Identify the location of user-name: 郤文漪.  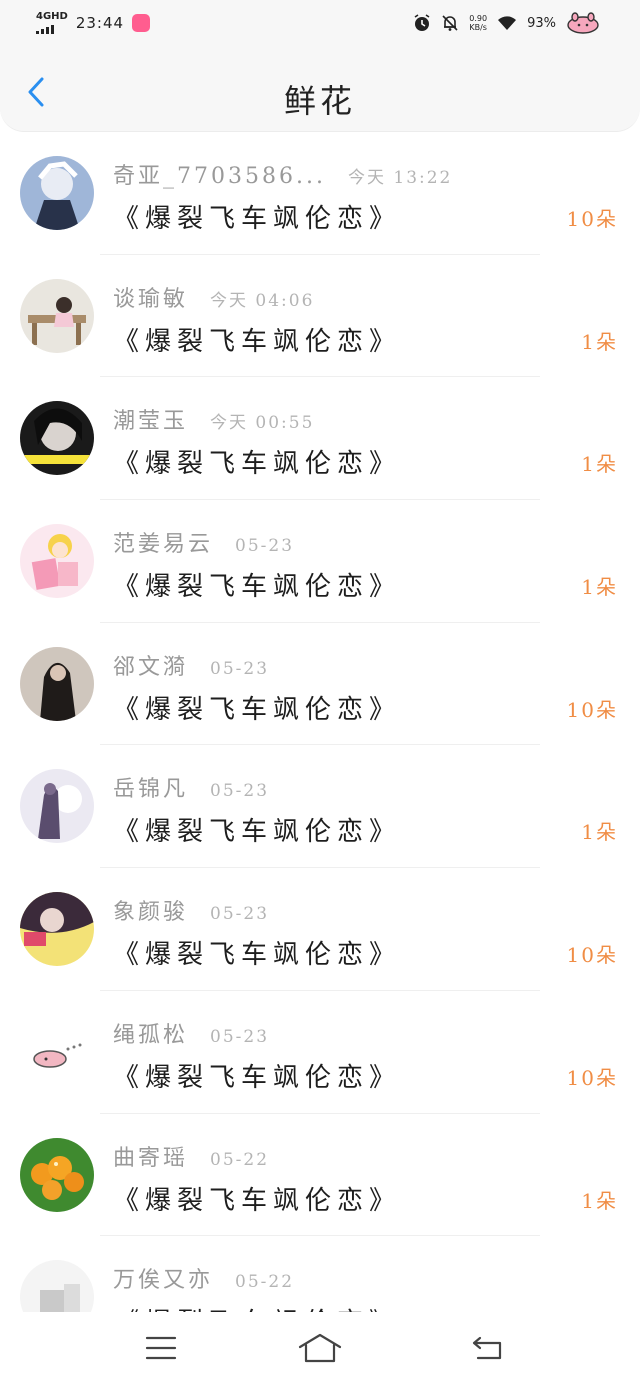
(150, 665).